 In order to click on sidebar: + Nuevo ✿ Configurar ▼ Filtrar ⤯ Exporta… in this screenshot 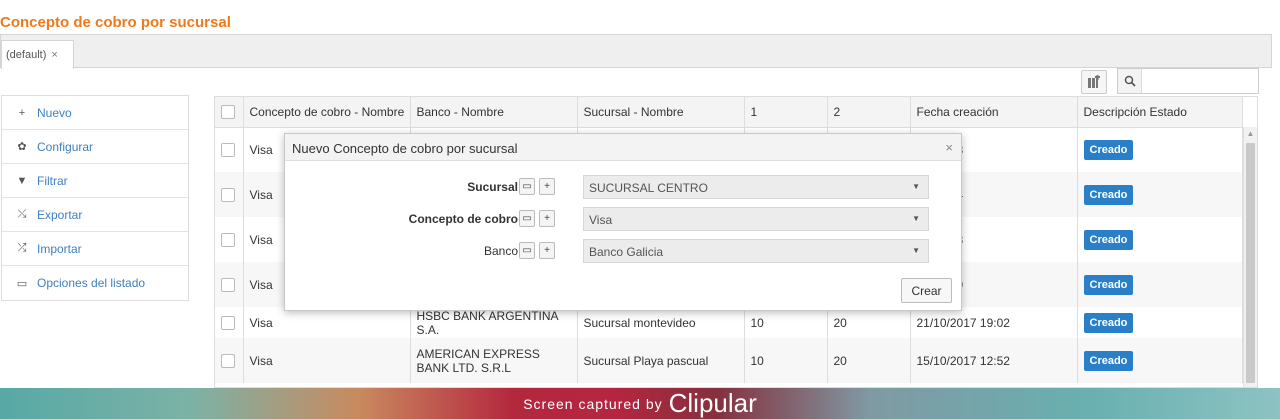, I will do `click(95, 198)`.